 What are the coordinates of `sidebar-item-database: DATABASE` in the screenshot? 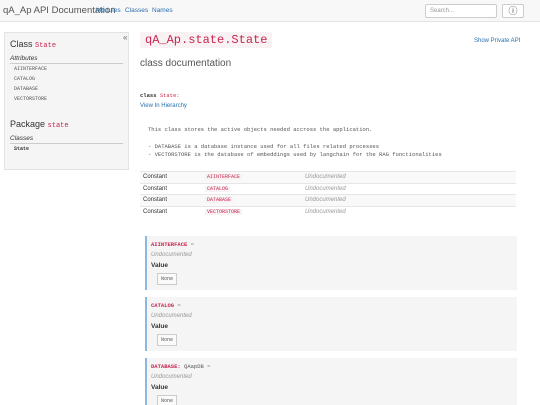 It's located at (26, 89).